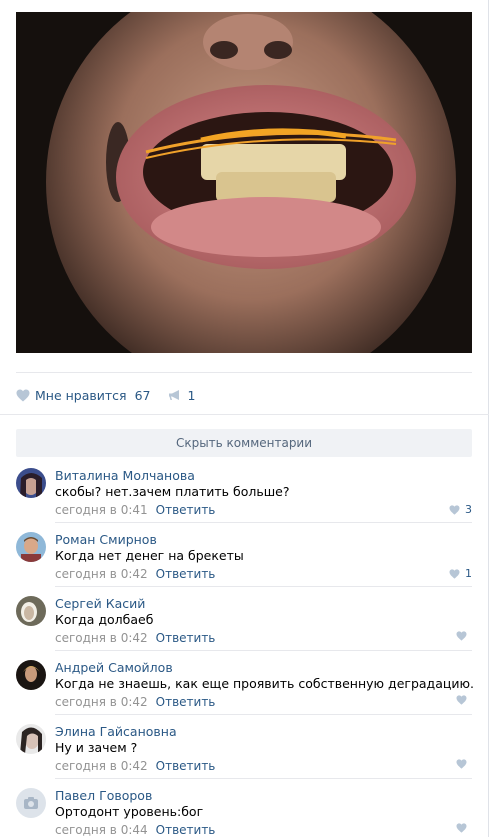 This screenshot has width=492, height=837. I want to click on comment-author: Виталина Молчанова, so click(125, 475).